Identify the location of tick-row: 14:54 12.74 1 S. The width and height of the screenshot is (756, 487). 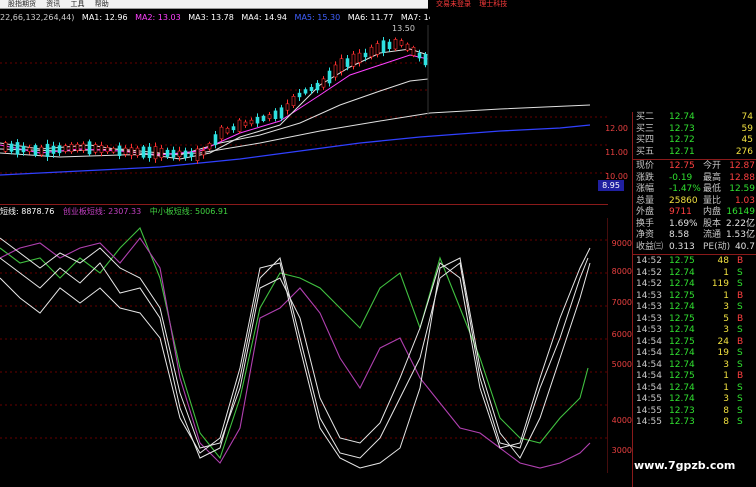
(694, 389).